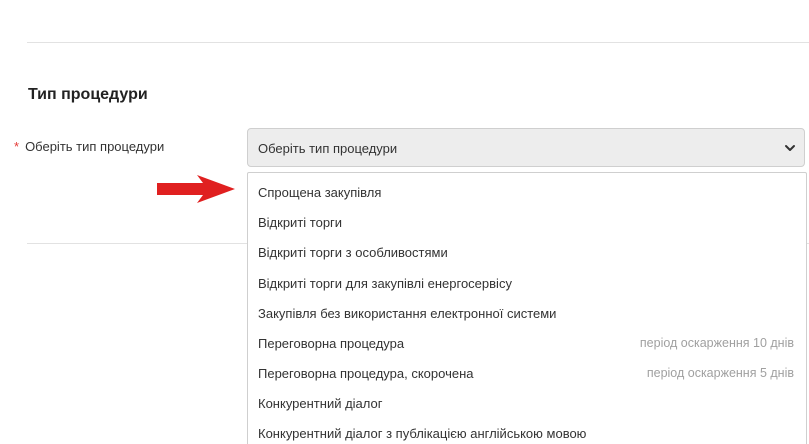  Describe the element at coordinates (720, 373) in the screenshot. I see `option-appeal-period-note: період оскарження 5 днів` at that location.